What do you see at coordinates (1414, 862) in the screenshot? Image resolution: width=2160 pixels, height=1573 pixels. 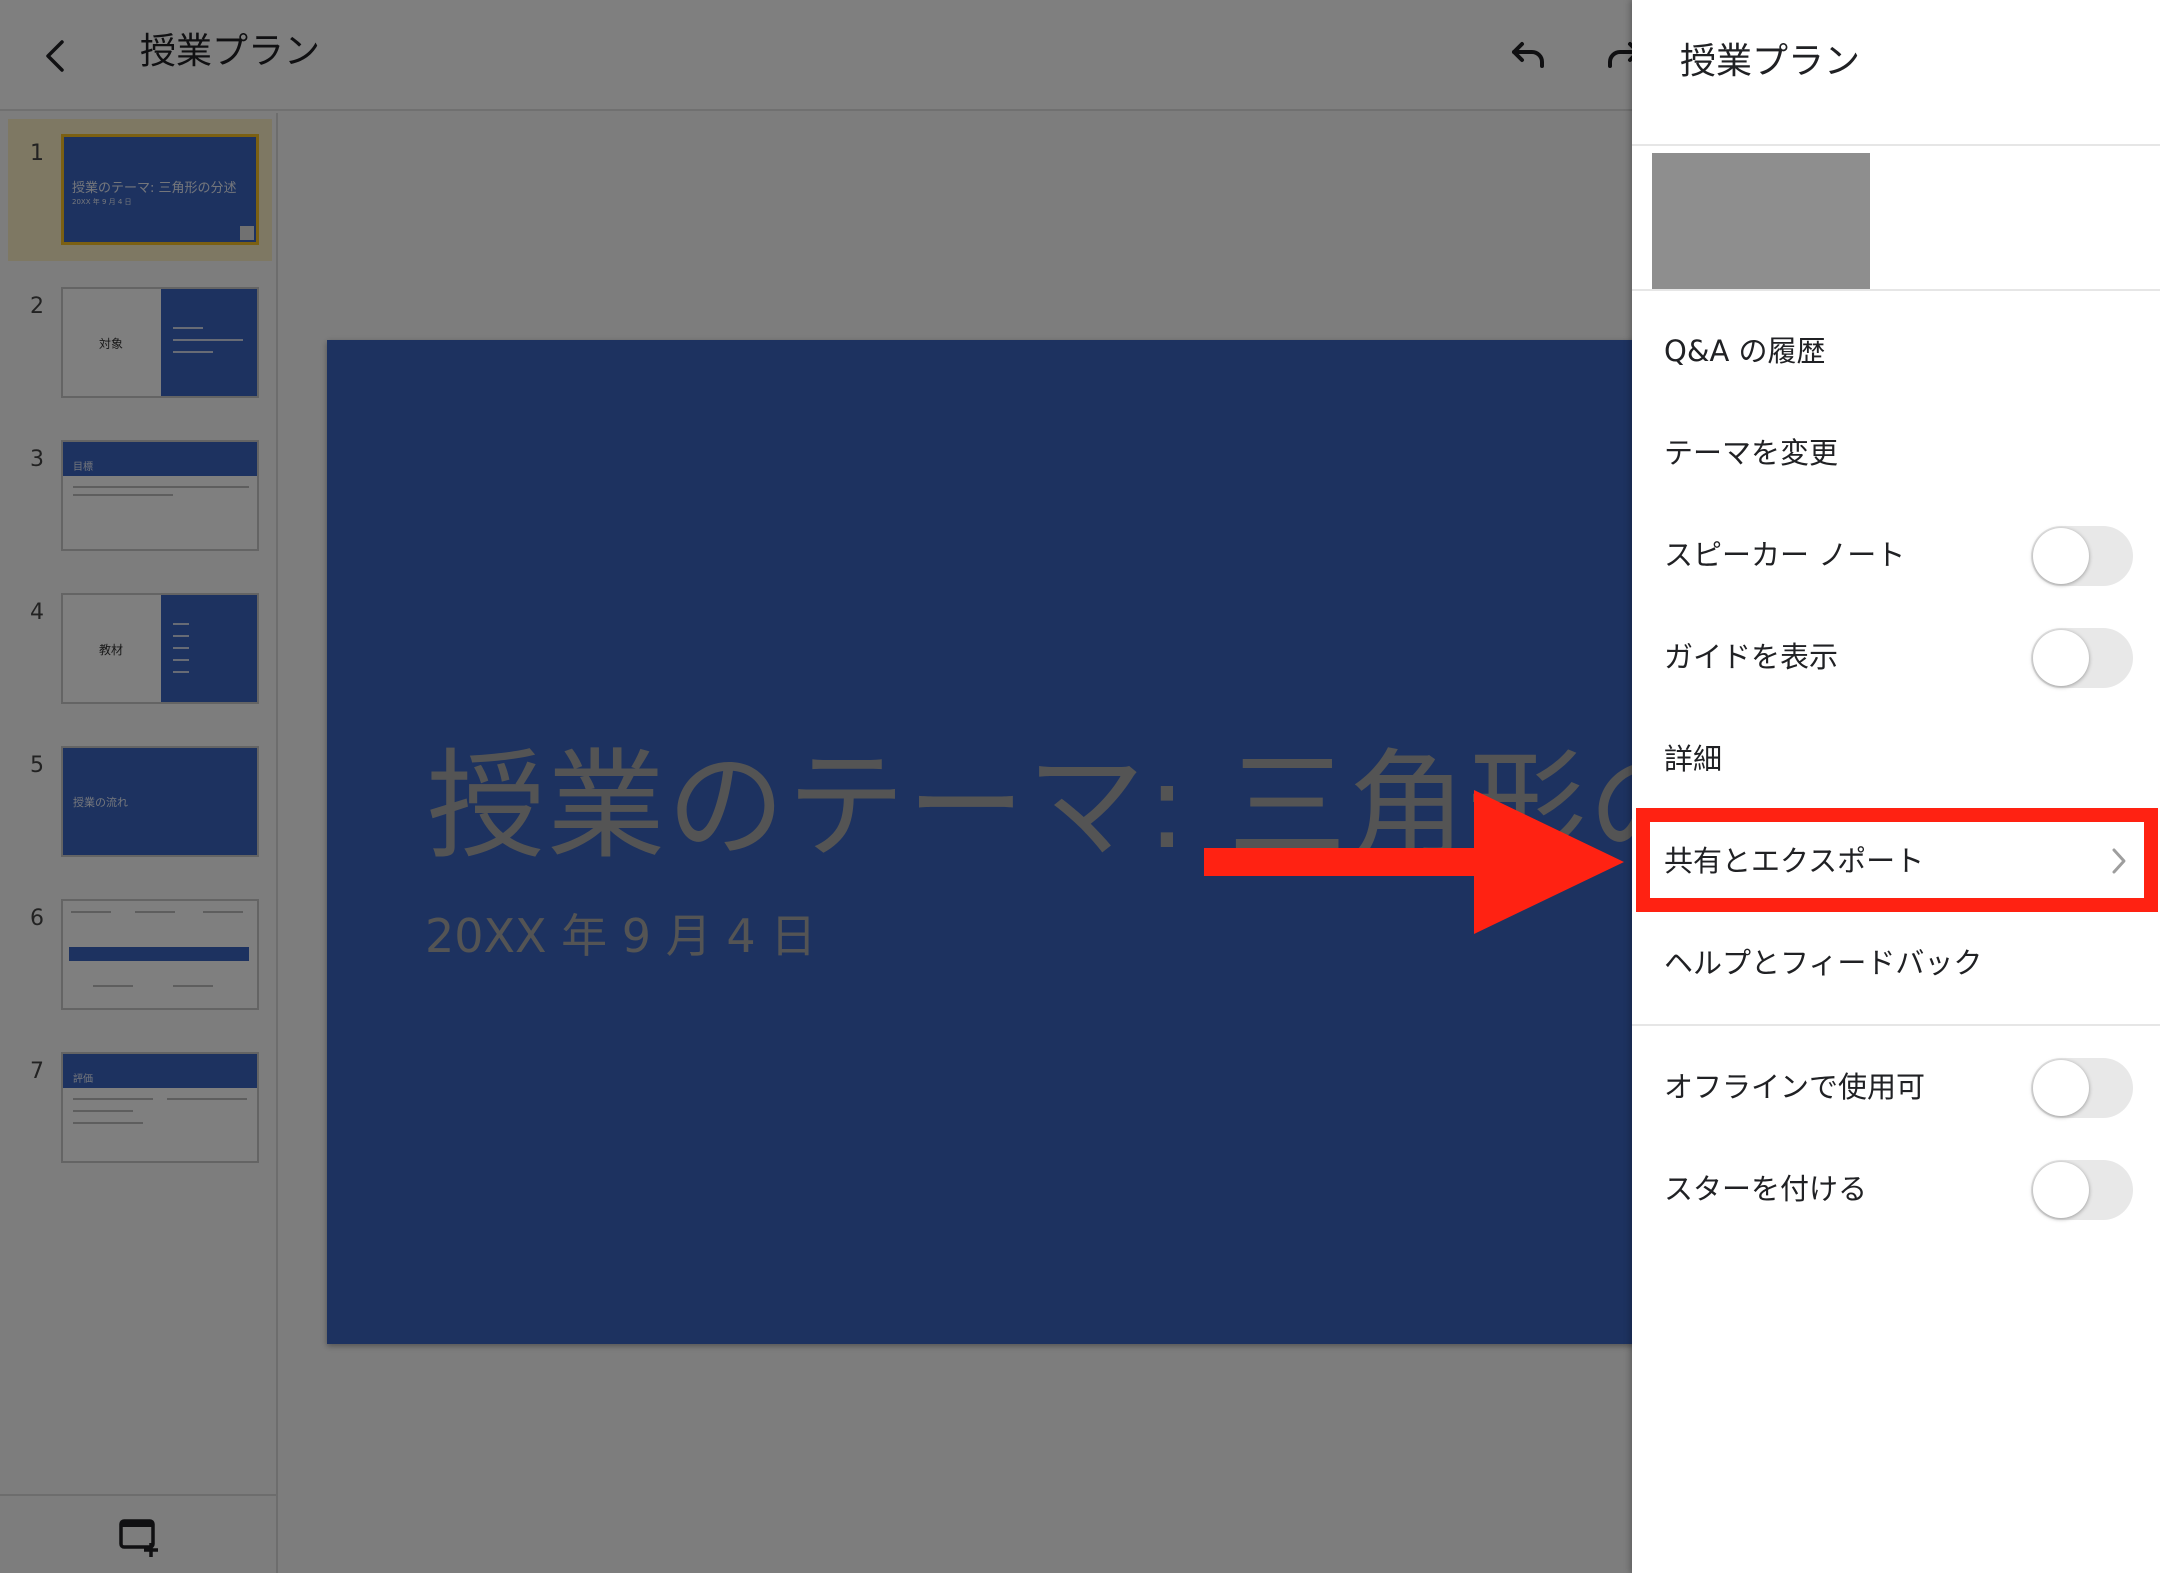 I see `red-arrow-annotation` at bounding box center [1414, 862].